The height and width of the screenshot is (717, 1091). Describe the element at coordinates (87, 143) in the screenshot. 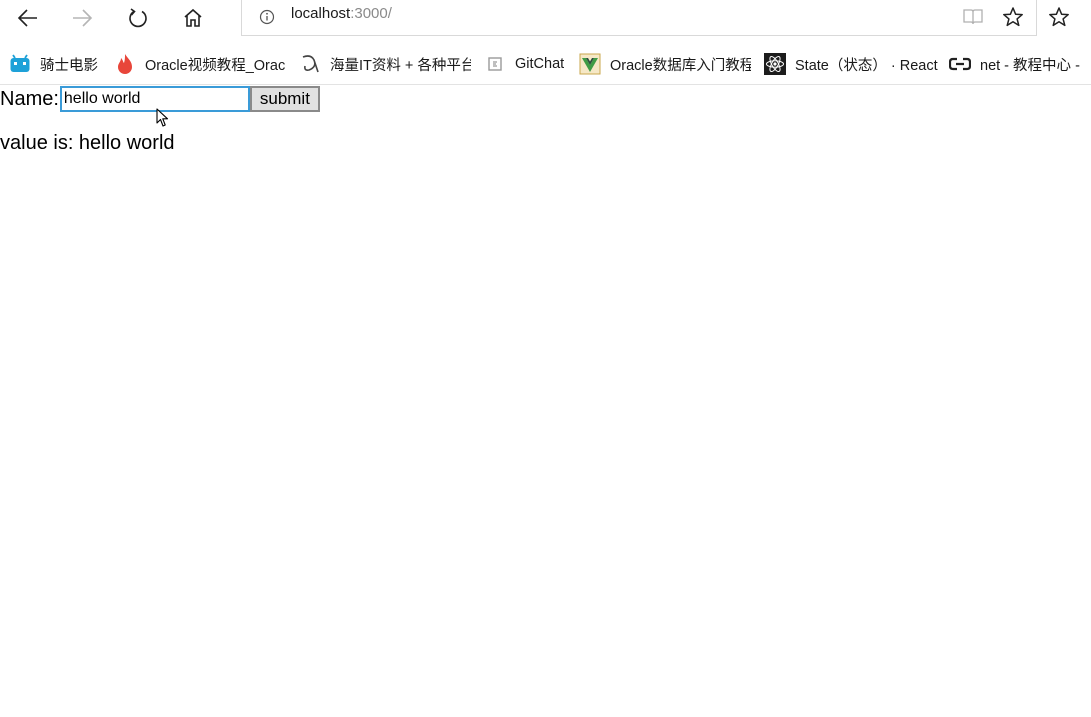

I see `output-text: value is: hello world` at that location.